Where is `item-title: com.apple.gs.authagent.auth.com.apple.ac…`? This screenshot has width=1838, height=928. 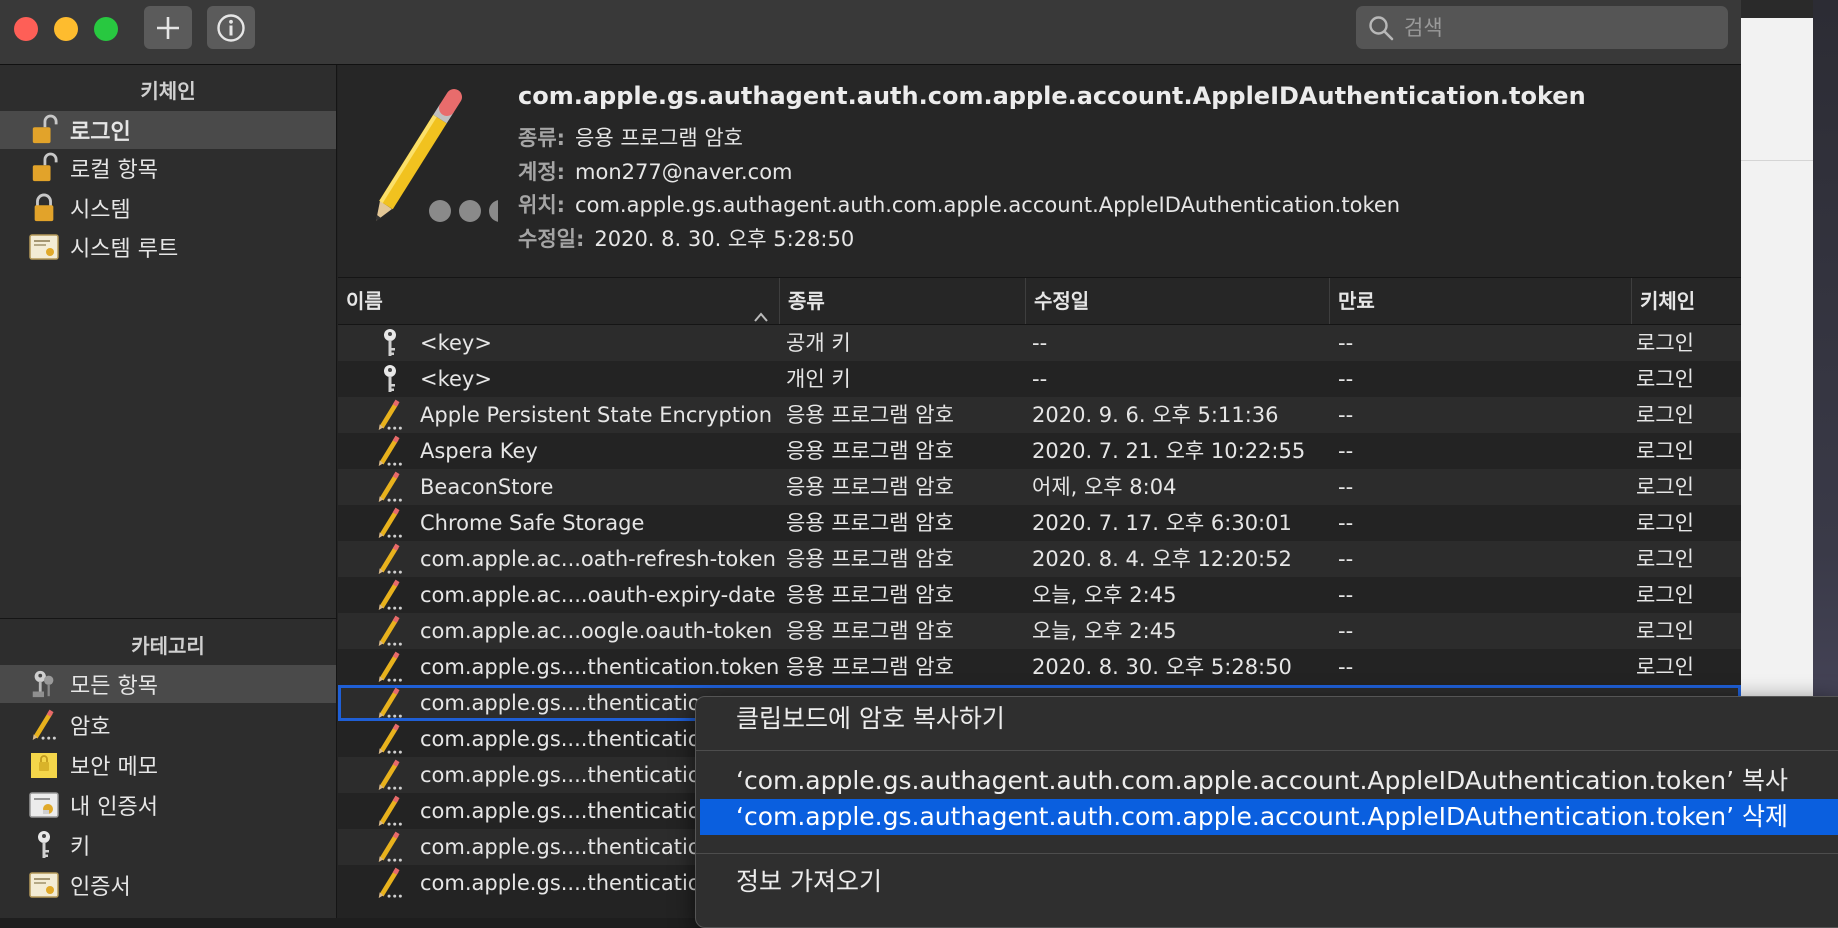
item-title: com.apple.gs.authagent.auth.com.apple.ac… is located at coordinates (1052, 96).